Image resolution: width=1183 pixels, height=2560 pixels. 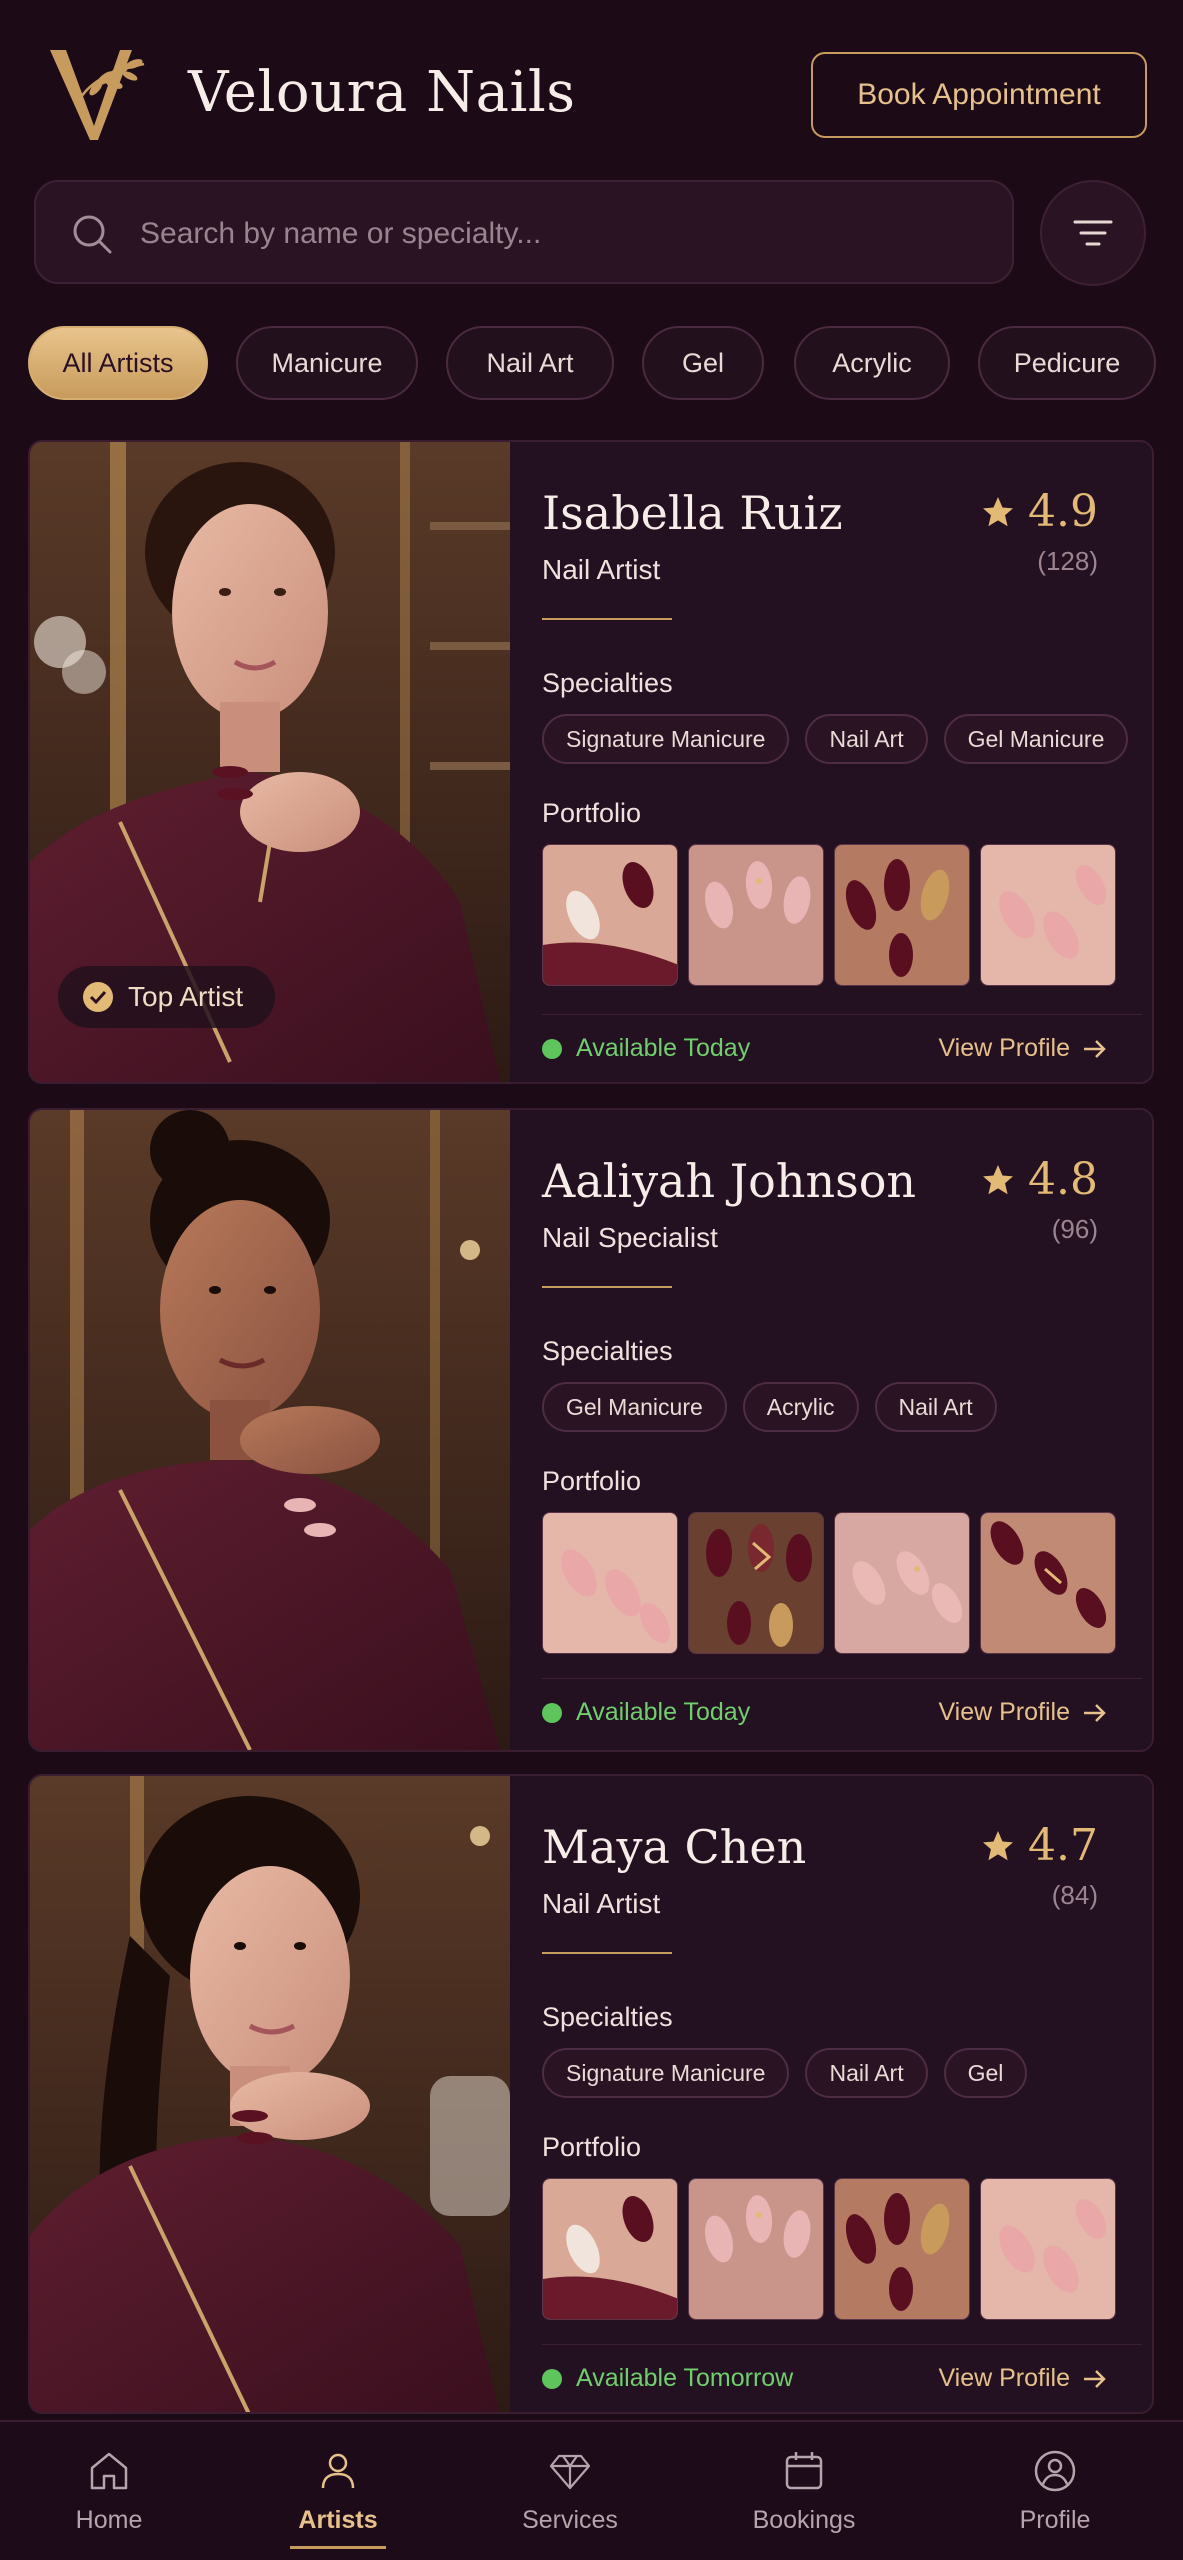 I want to click on chip-pedicure: Pedicure, so click(x=1067, y=363).